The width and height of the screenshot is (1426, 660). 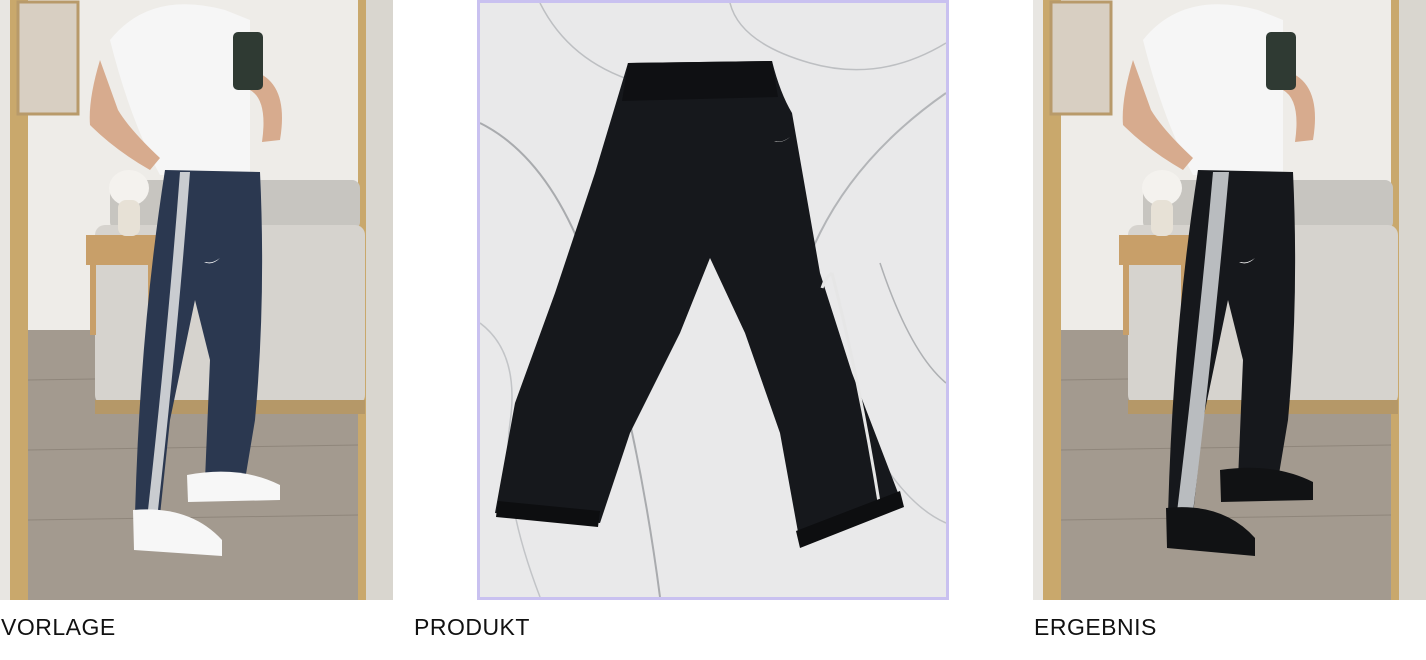 I want to click on caption-result: ERGEBNIS, so click(x=1095, y=627).